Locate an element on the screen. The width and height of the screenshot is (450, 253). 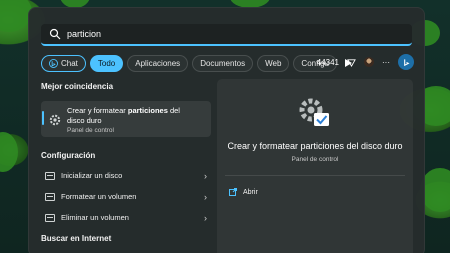
rewards-points: 44341 is located at coordinates (328, 62).